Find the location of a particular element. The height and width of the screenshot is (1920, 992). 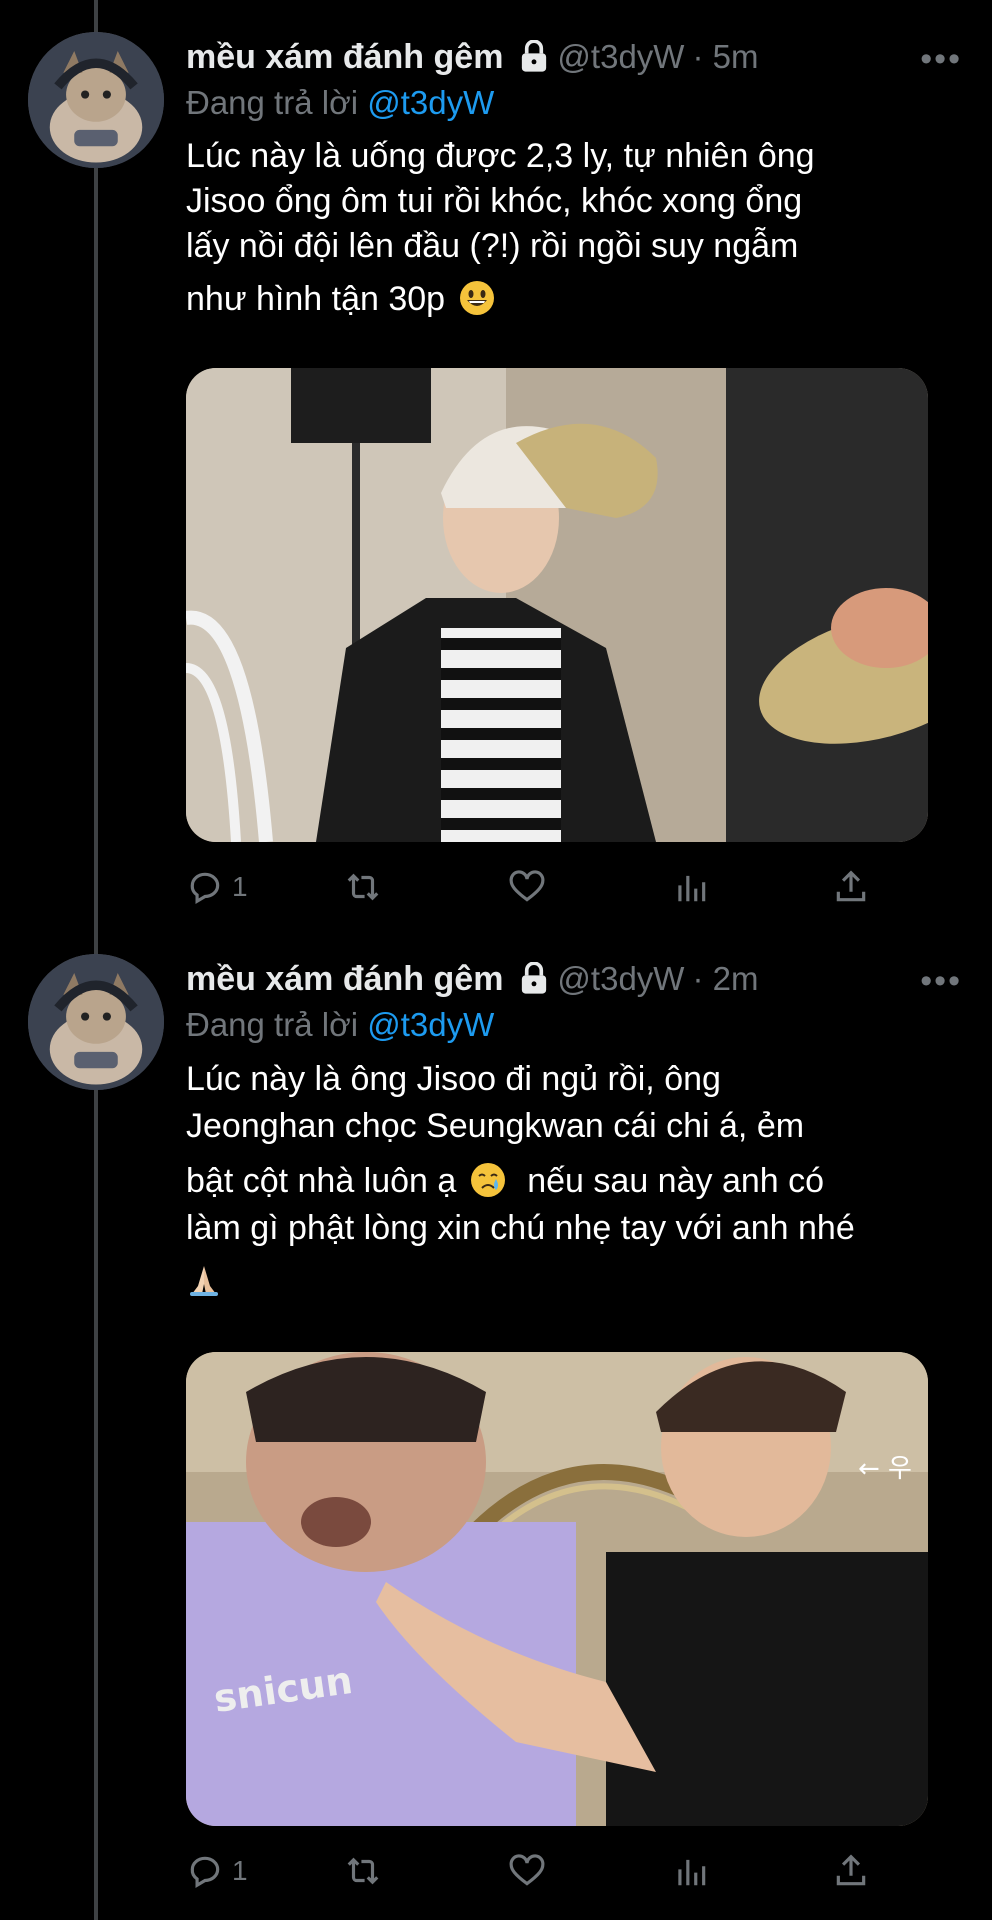

svg-text: ← 우 is located at coordinates (885, 1469).